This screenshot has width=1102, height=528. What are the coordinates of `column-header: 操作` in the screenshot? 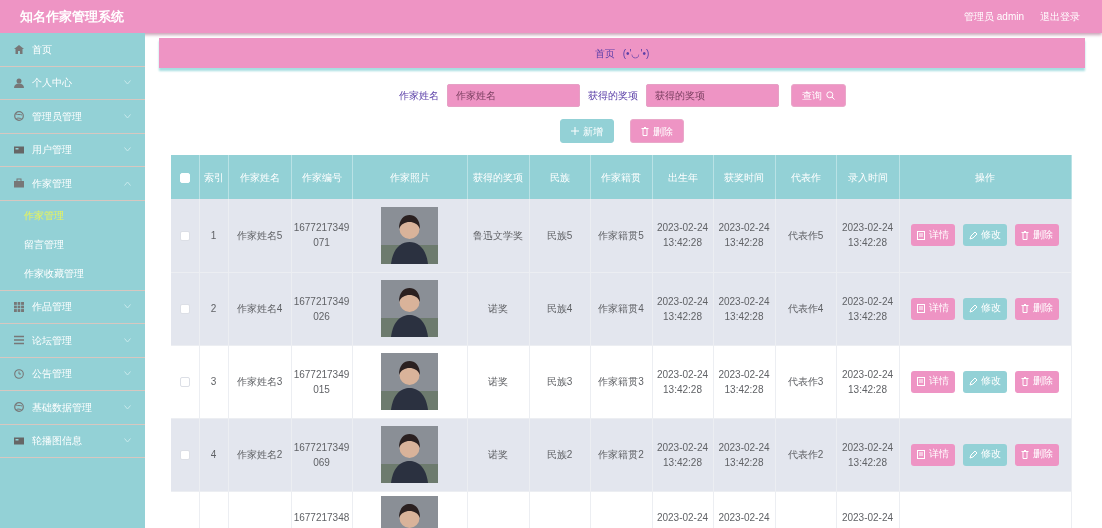 It's located at (985, 177).